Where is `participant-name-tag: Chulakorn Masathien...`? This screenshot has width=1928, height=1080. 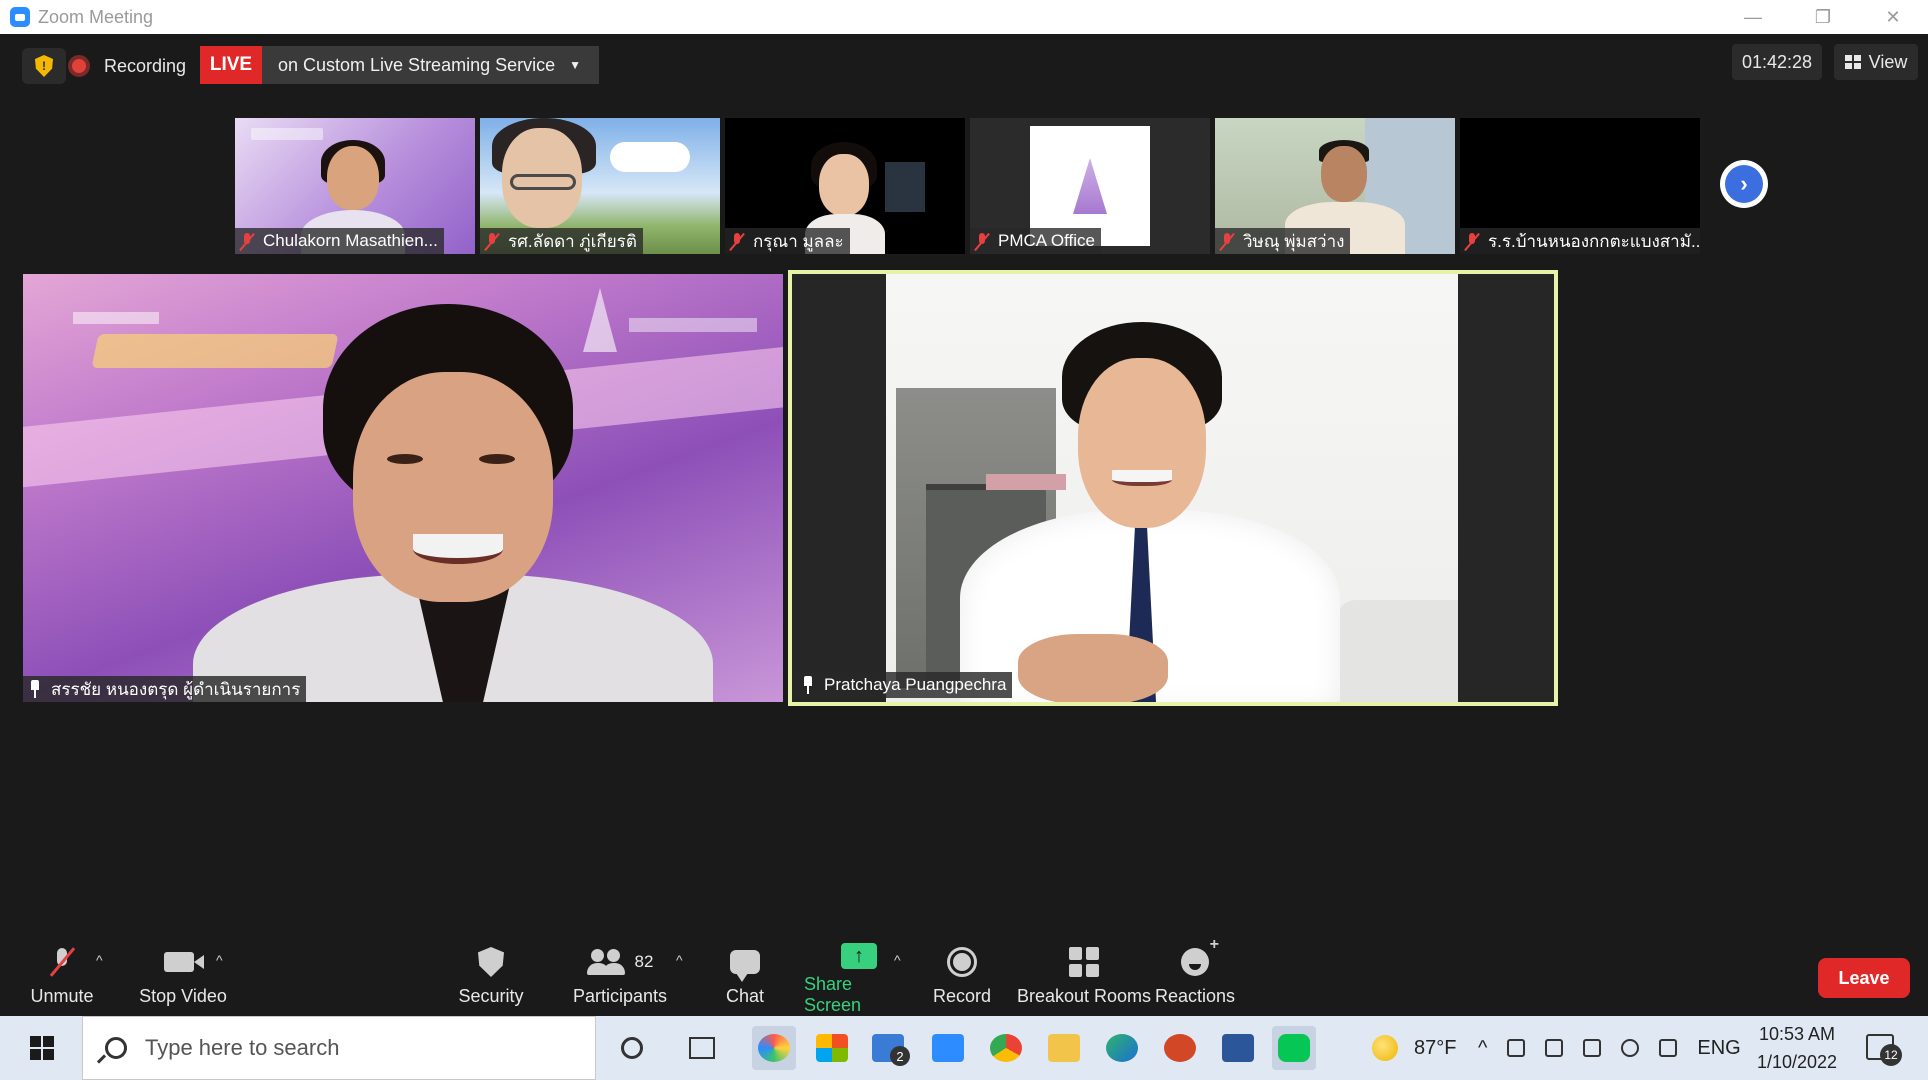
participant-name-tag: Chulakorn Masathien... is located at coordinates (339, 241).